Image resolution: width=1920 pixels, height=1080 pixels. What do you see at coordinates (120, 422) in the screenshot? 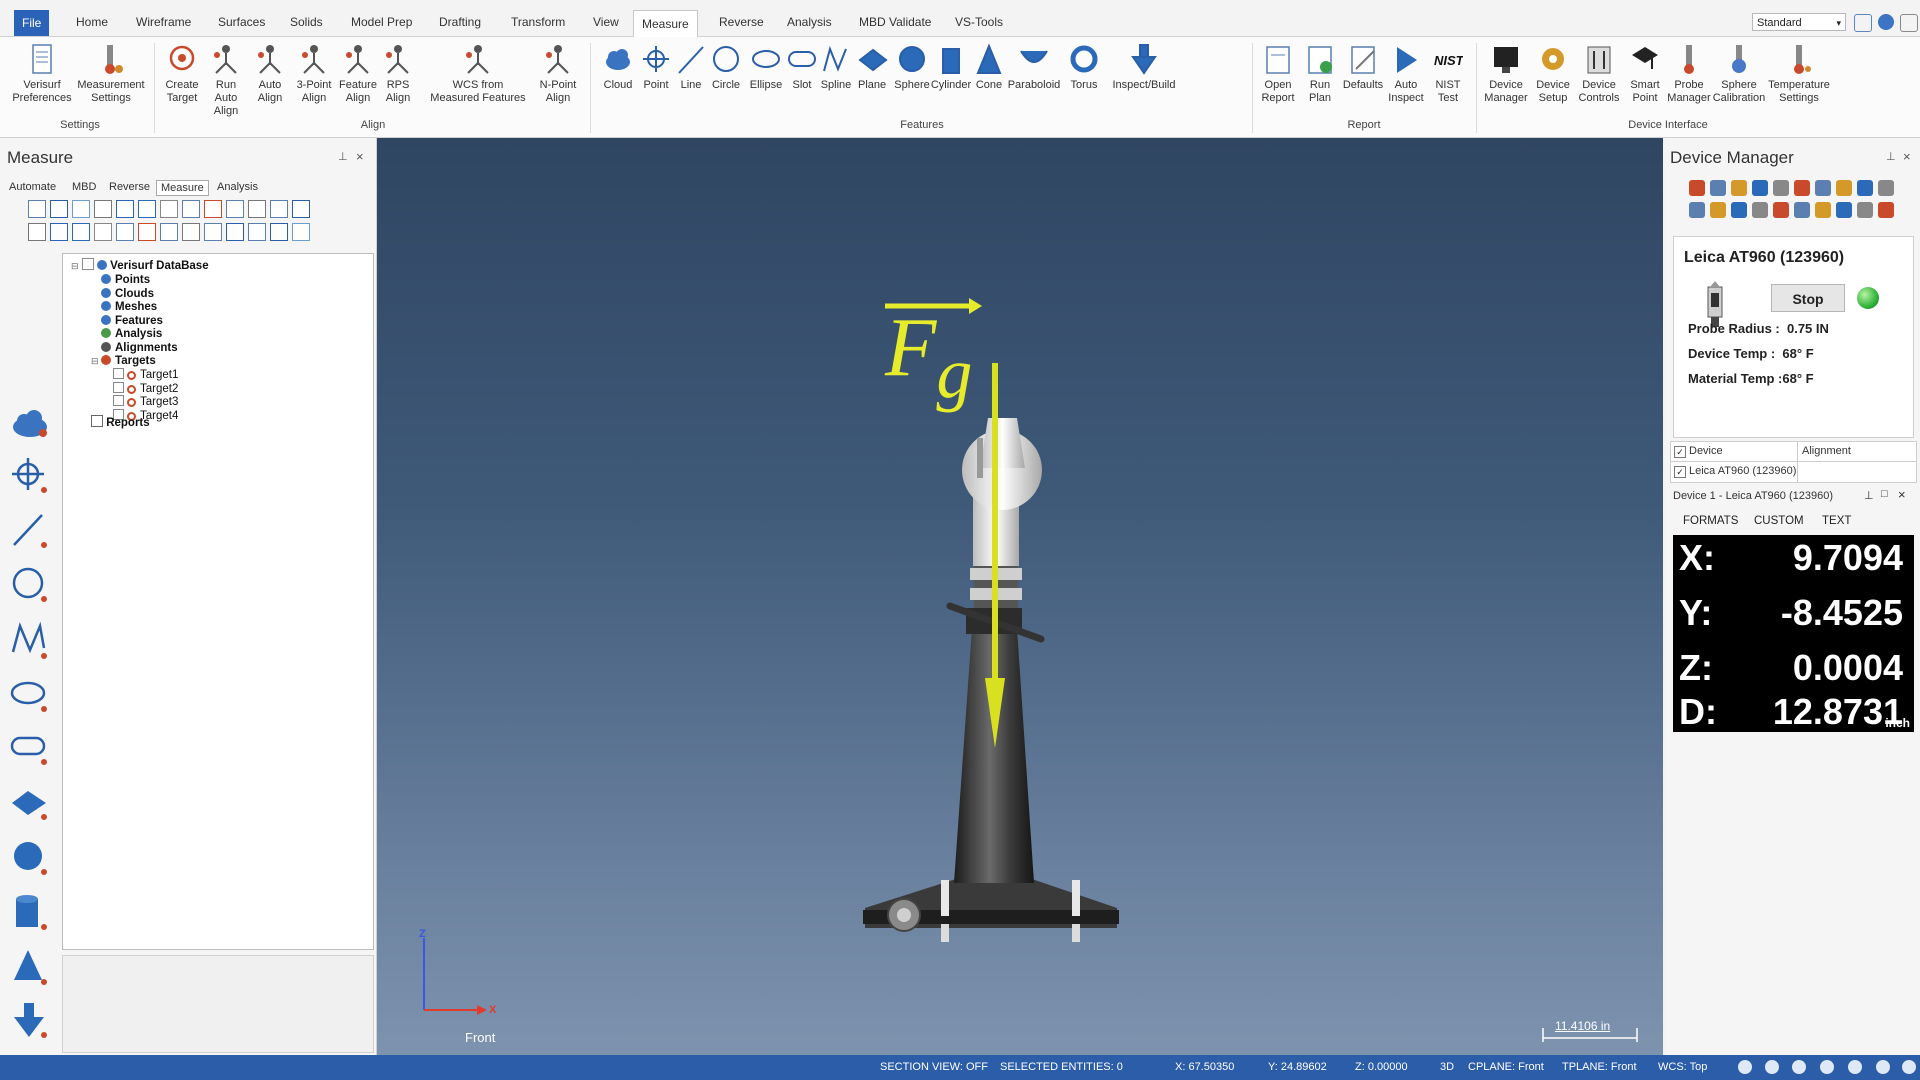
I see `tree-item-reports: Reports` at bounding box center [120, 422].